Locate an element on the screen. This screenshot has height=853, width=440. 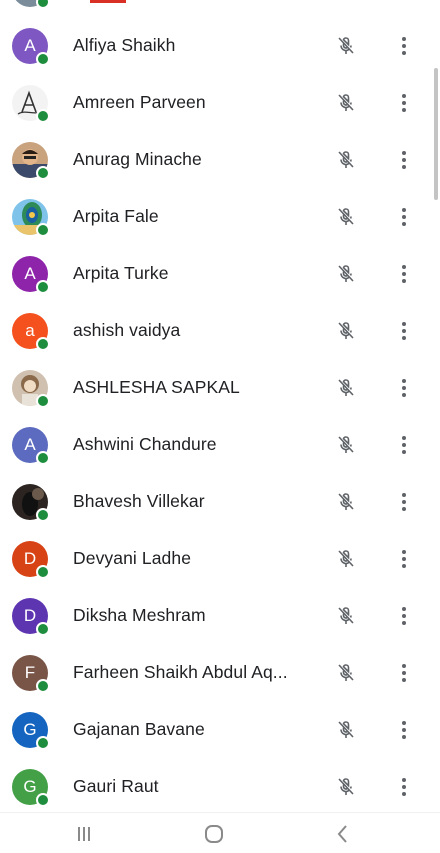
participant-row: ASHLESHA SAPKAL is located at coordinates (220, 387).